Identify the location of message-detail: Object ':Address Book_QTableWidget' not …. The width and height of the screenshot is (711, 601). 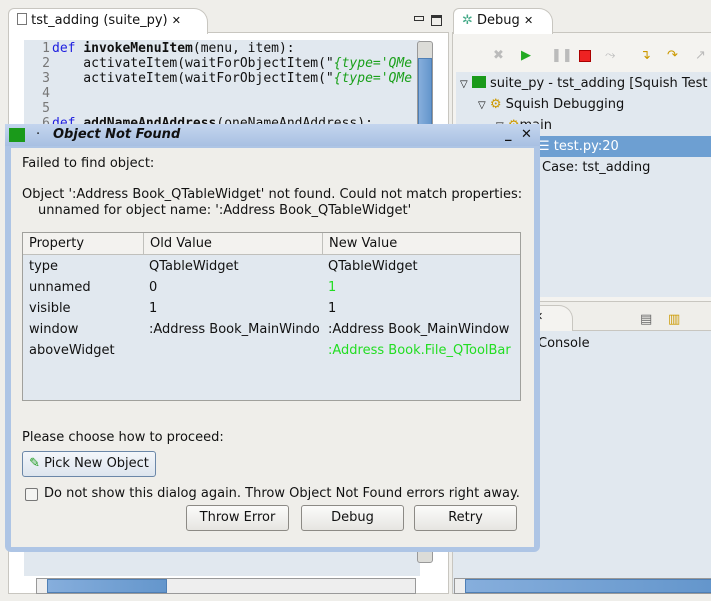
(272, 194).